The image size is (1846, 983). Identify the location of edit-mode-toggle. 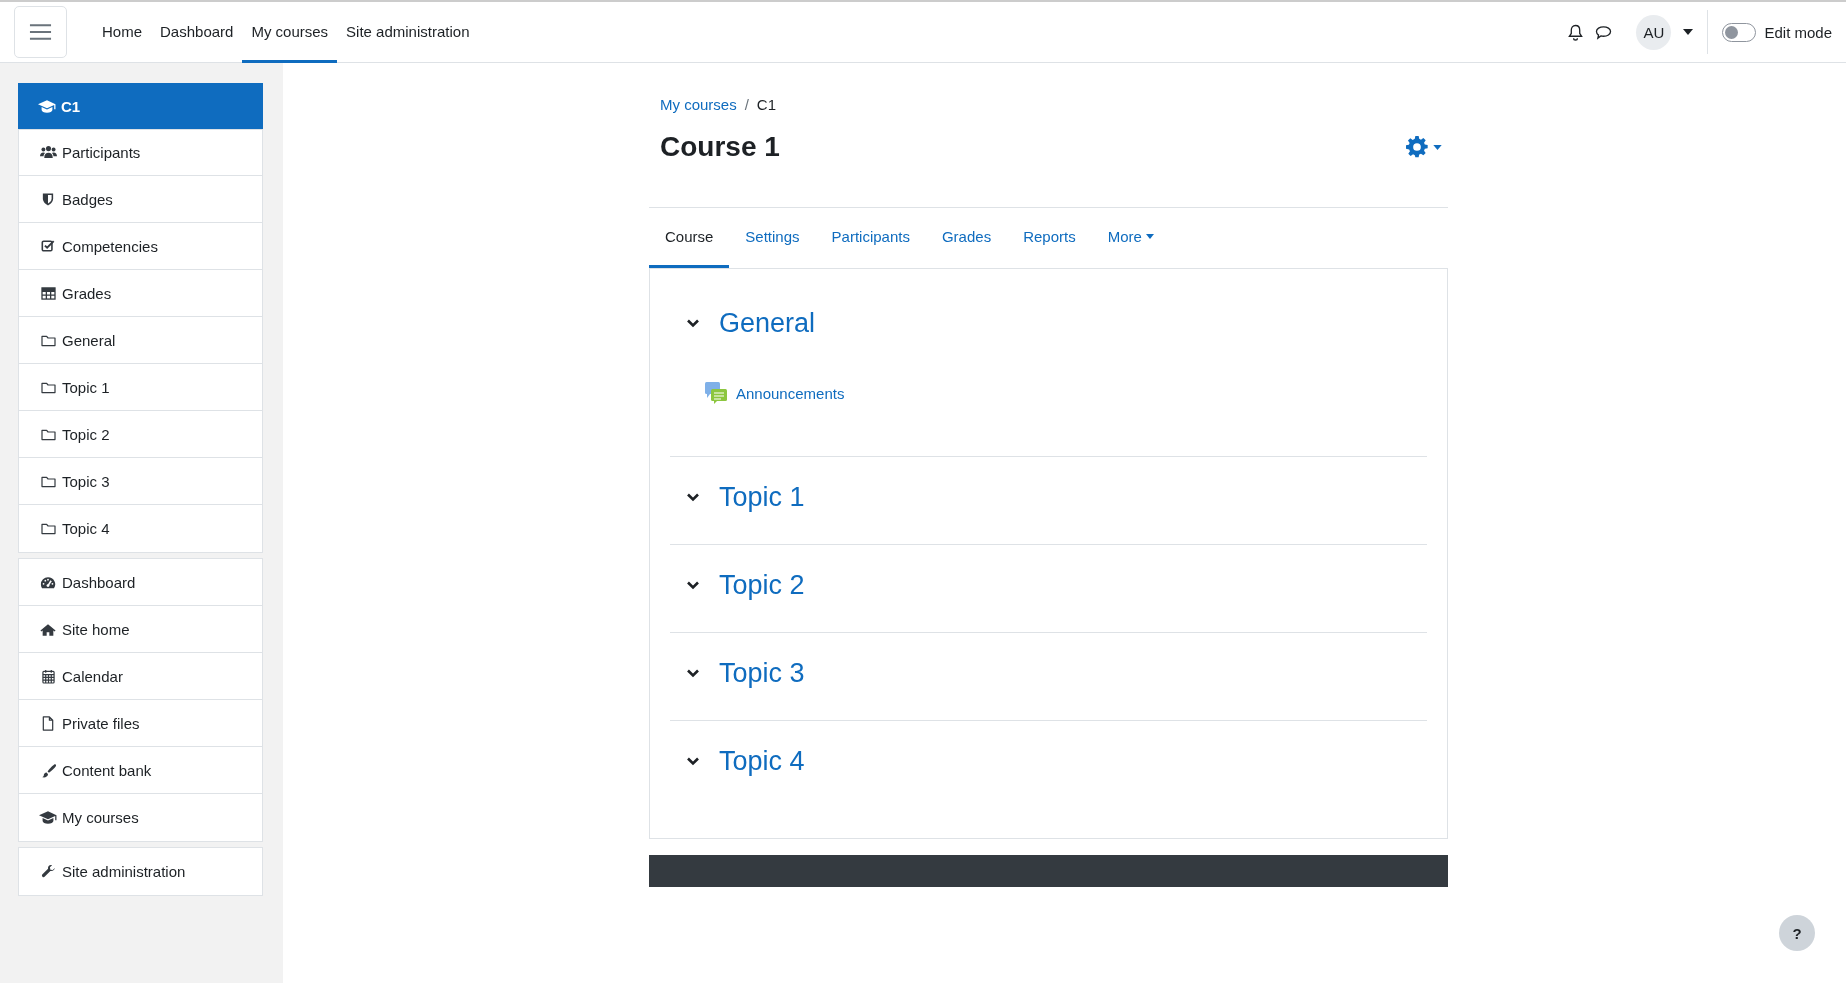
(1739, 32).